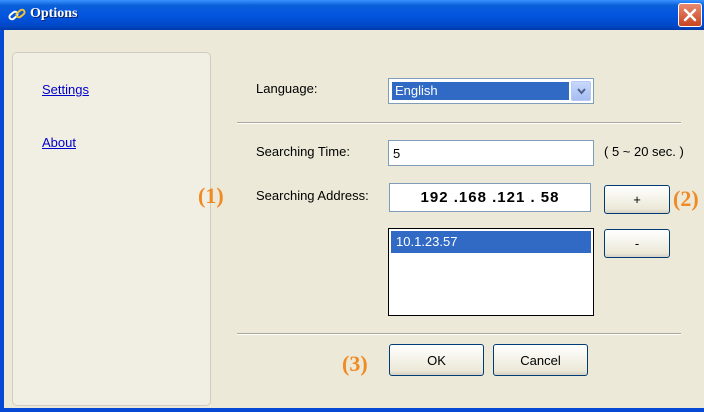 This screenshot has height=412, width=704. I want to click on sidebar-item-about: About, so click(59, 142).